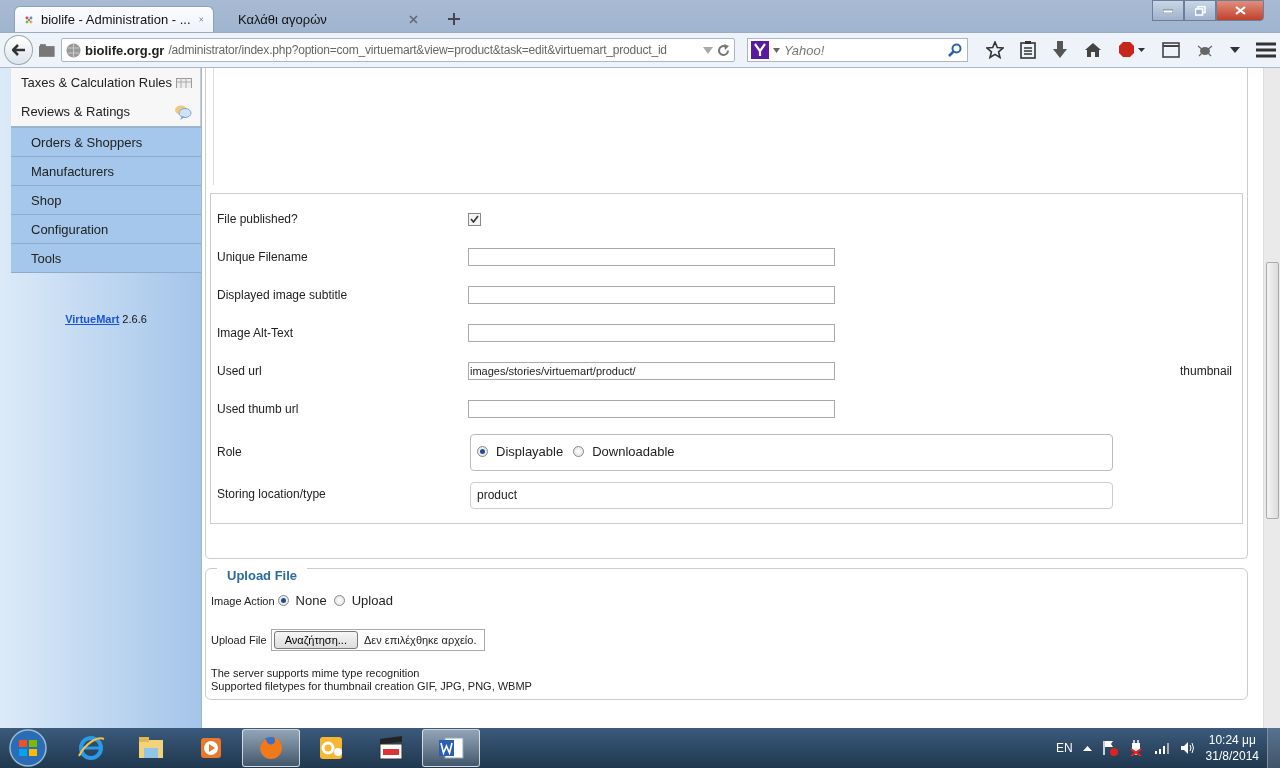  What do you see at coordinates (1109, 748) in the screenshot?
I see `flag-icon` at bounding box center [1109, 748].